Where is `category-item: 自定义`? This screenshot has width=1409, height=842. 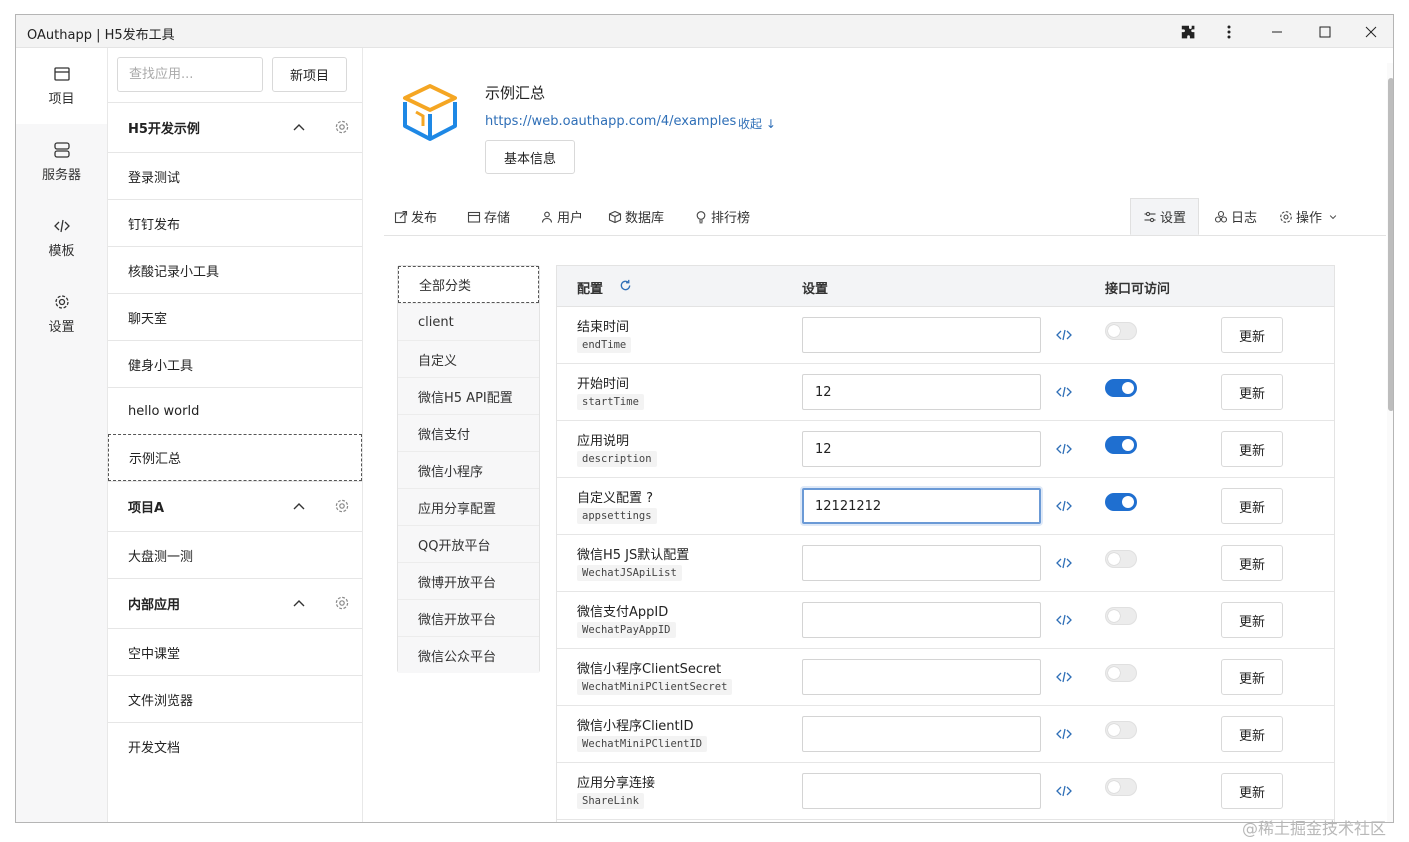 category-item: 自定义 is located at coordinates (468, 358).